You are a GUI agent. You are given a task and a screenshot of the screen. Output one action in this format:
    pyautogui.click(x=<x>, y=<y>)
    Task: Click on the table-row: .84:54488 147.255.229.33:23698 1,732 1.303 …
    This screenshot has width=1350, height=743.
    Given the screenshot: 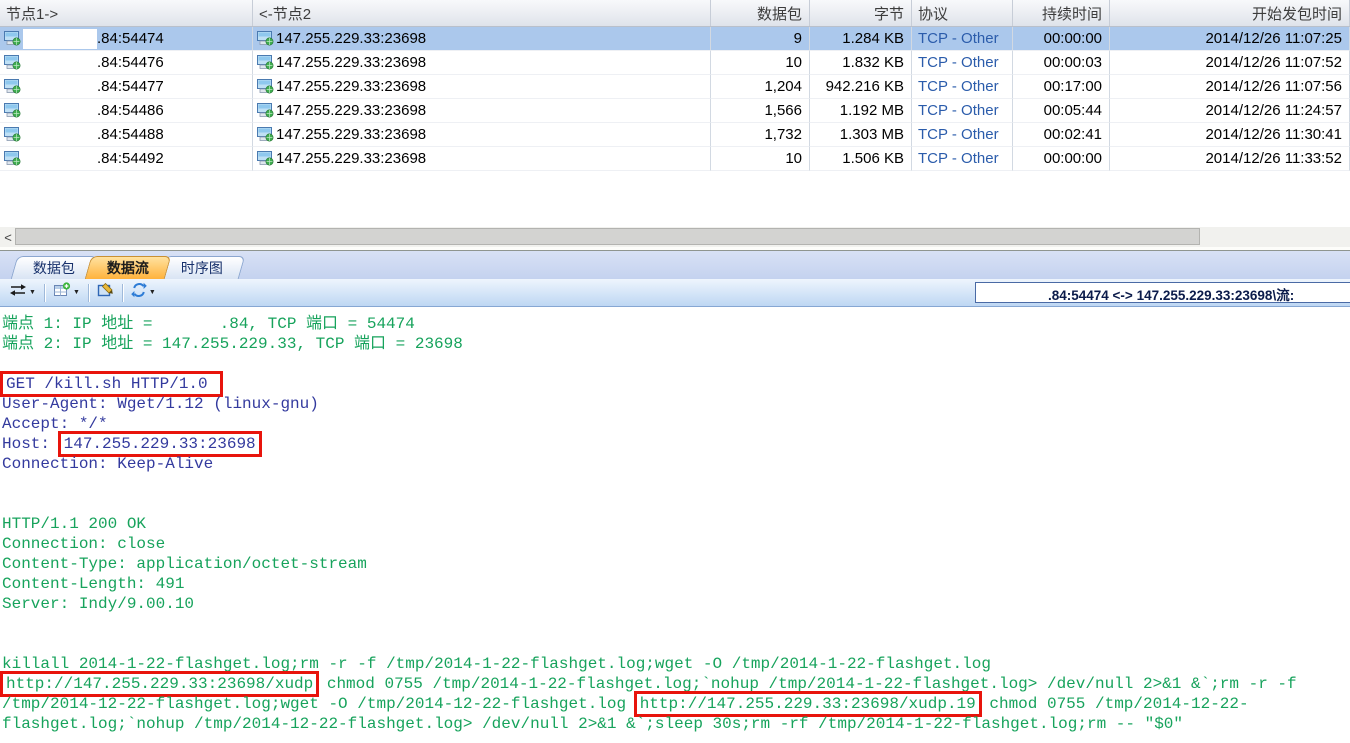 What is the action you would take?
    pyautogui.click(x=675, y=135)
    